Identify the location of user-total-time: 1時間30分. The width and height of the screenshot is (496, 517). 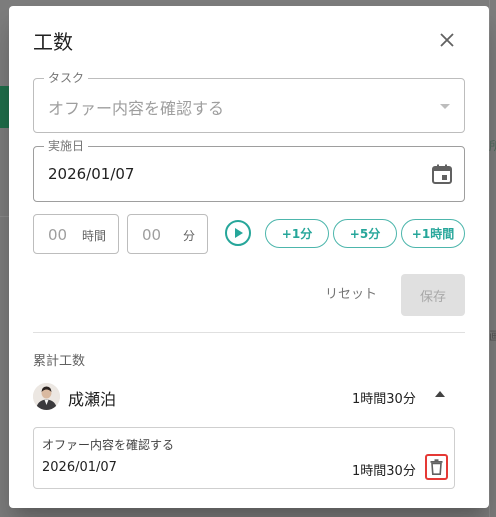
(384, 399).